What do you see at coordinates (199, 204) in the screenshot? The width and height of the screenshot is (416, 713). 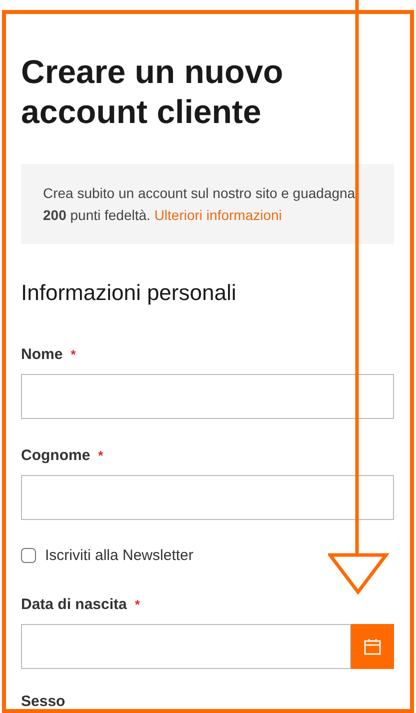 I see `info-text: Crea subito un account sul nostro sito e guadagna 200 punti fedeltà. Ulteriori informazioni` at bounding box center [199, 204].